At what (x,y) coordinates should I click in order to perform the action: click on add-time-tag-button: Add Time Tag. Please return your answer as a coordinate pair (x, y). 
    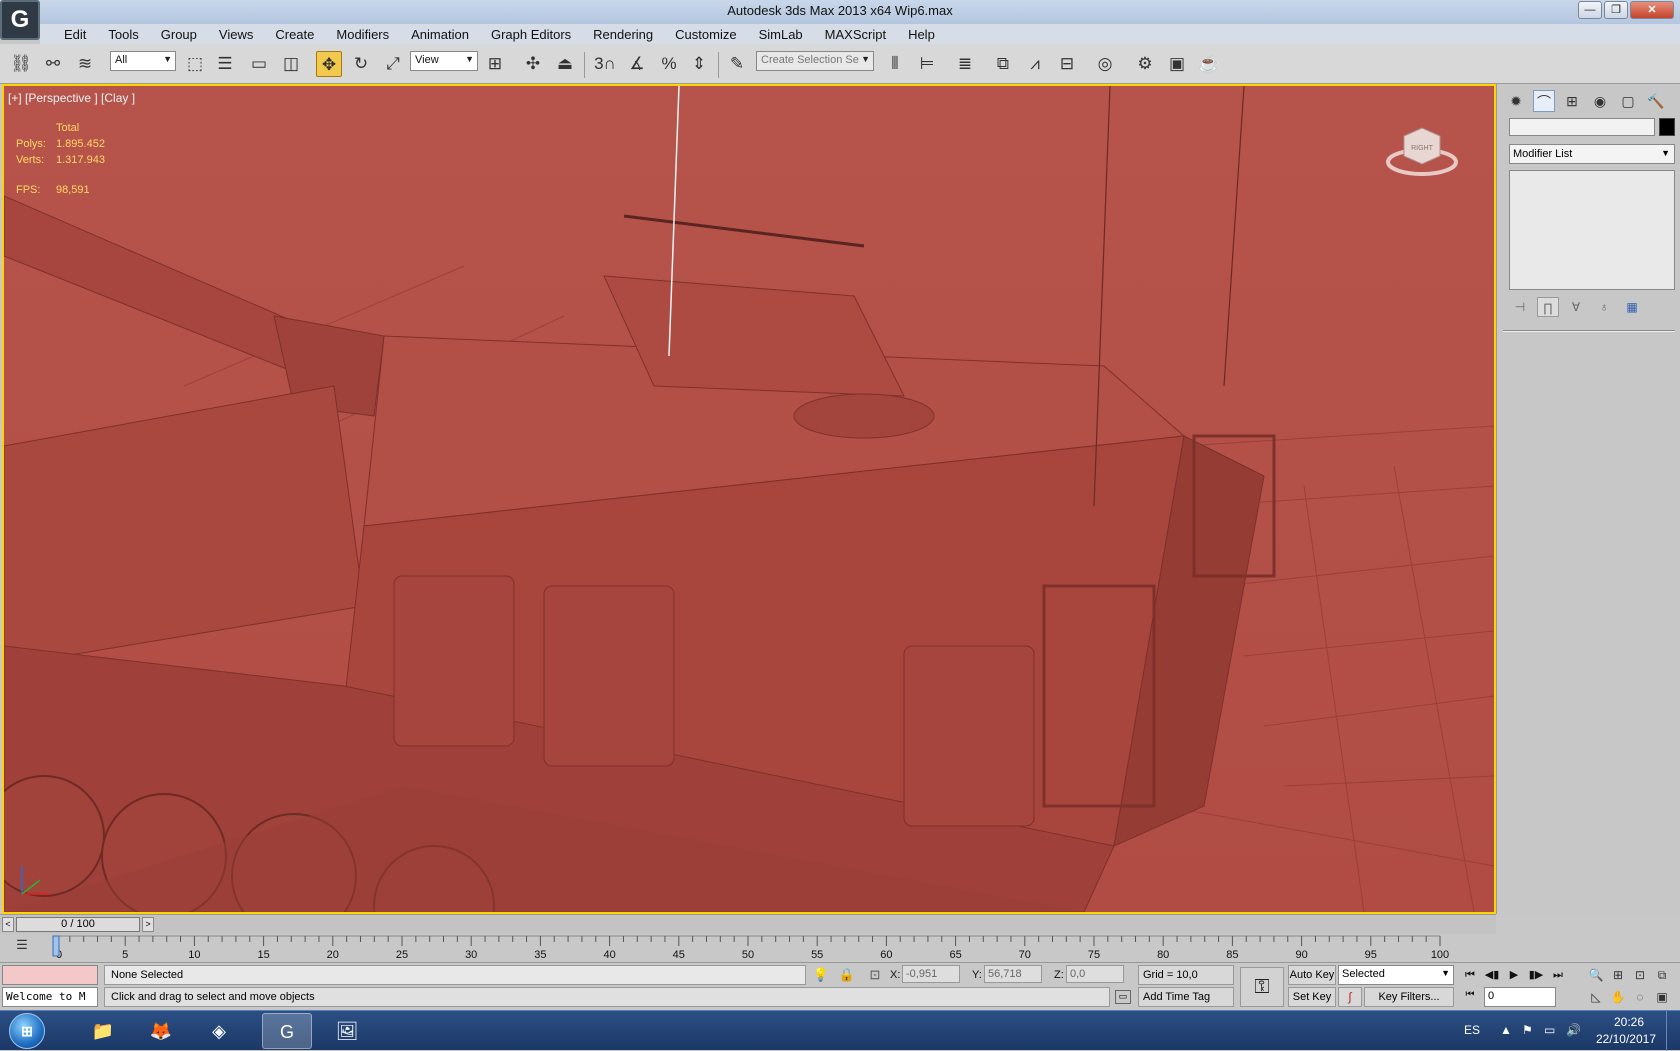
    Looking at the image, I should click on (1186, 997).